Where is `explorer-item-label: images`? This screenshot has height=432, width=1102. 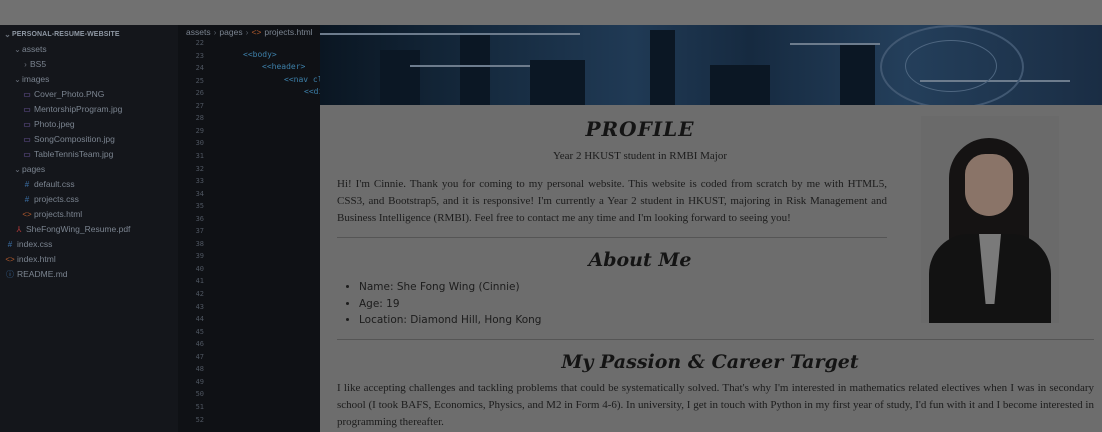
explorer-item-label: images is located at coordinates (36, 79).